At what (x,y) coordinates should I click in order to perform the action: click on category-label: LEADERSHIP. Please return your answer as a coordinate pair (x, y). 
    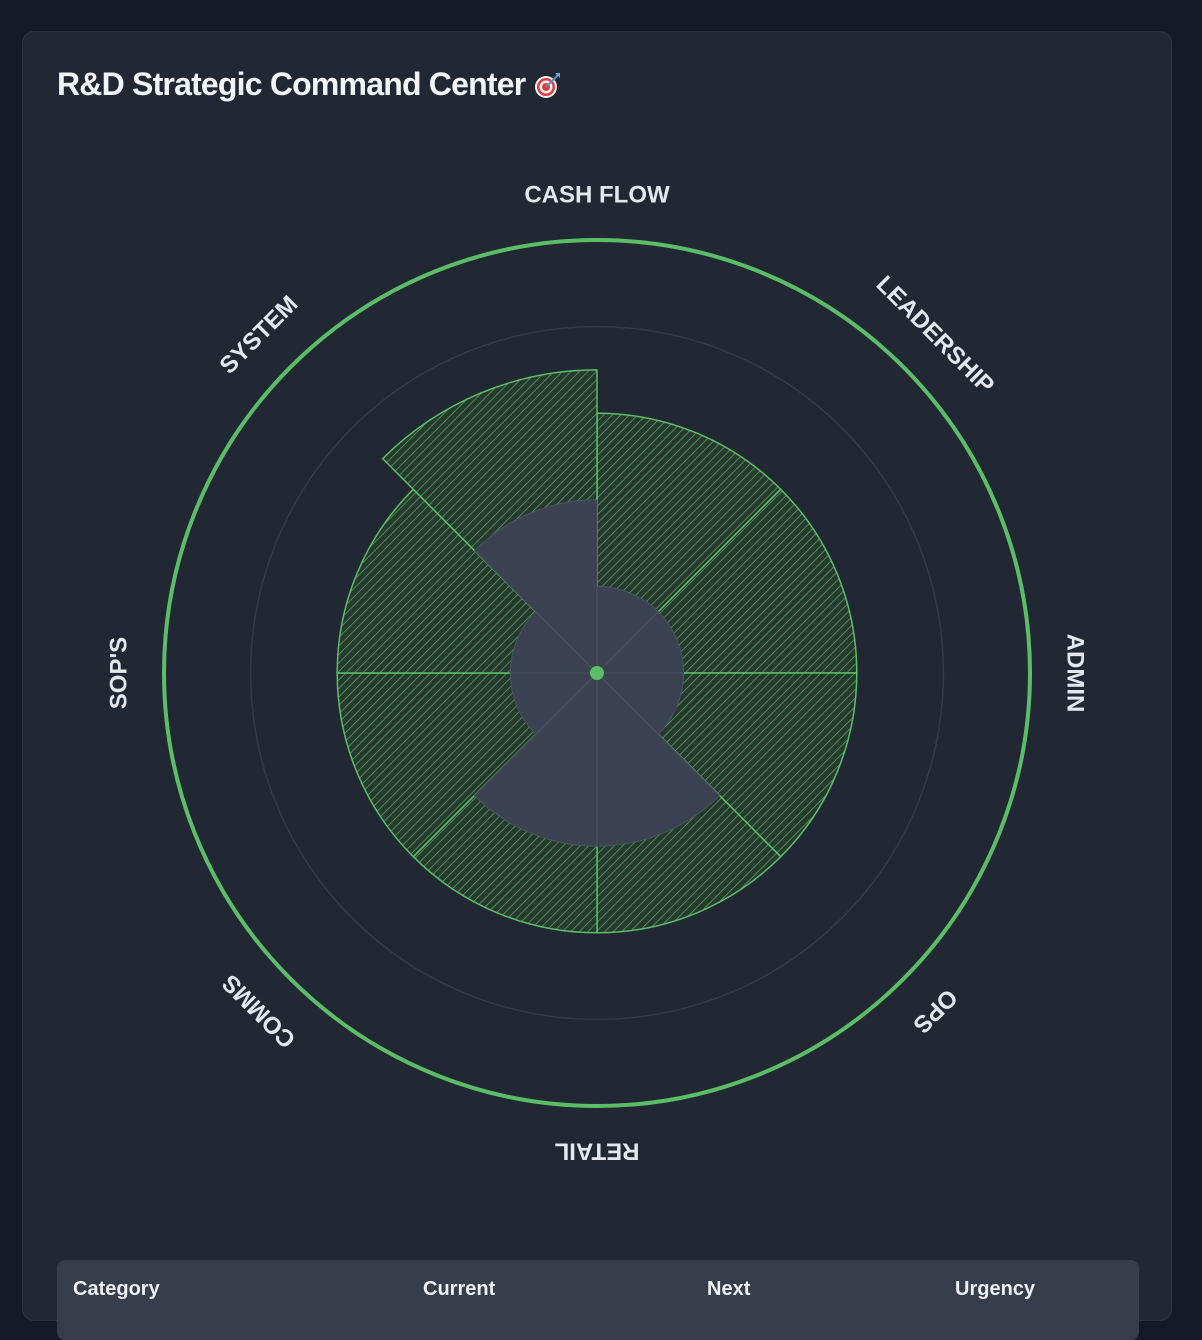
    Looking at the image, I should click on (935, 335).